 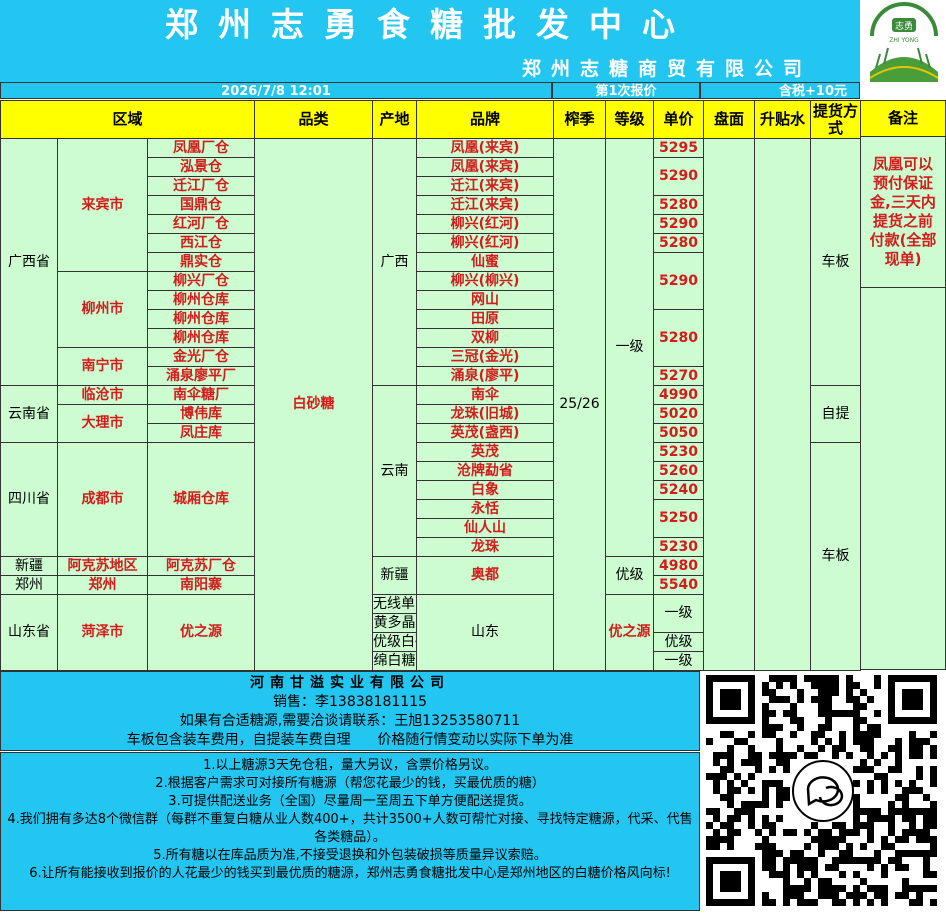 I want to click on price: 4980, so click(x=679, y=566).